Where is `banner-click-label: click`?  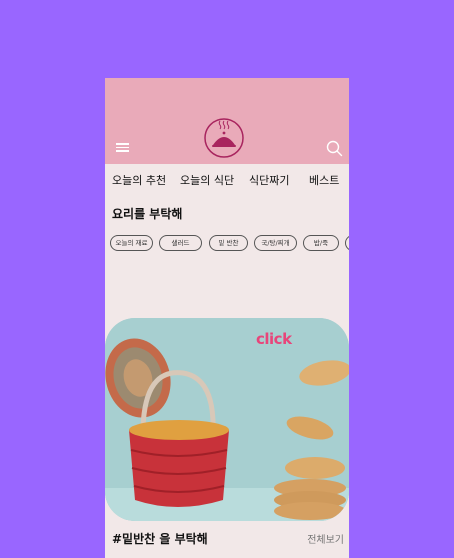
banner-click-label: click is located at coordinates (274, 339).